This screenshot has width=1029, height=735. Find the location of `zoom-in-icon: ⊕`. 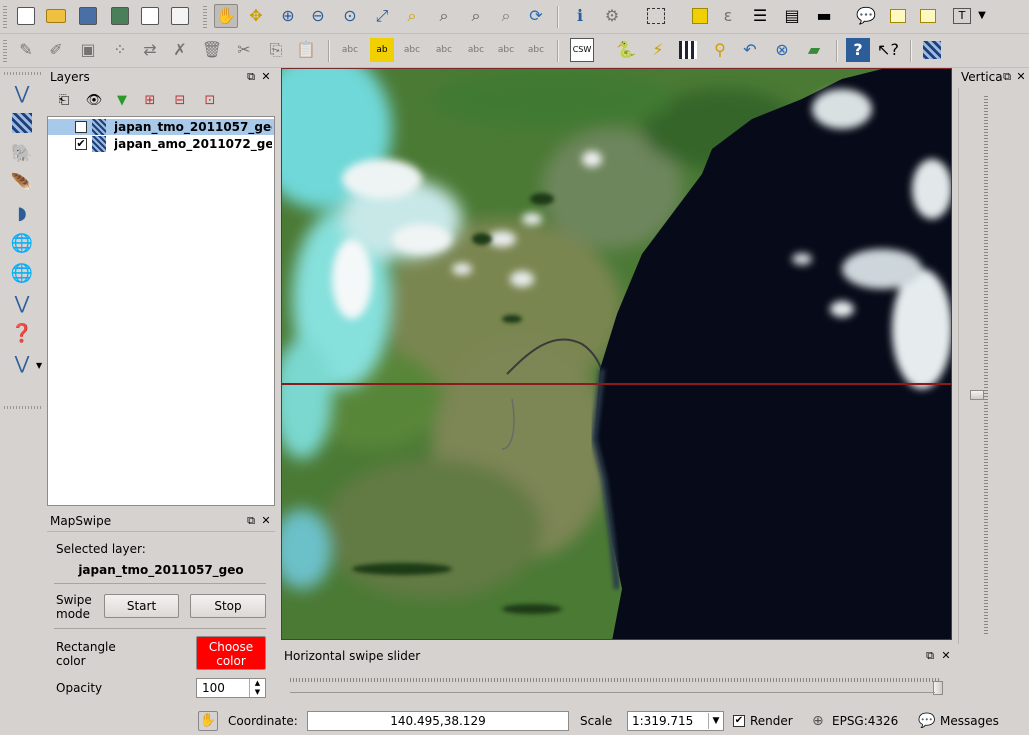

zoom-in-icon: ⊕ is located at coordinates (288, 16).